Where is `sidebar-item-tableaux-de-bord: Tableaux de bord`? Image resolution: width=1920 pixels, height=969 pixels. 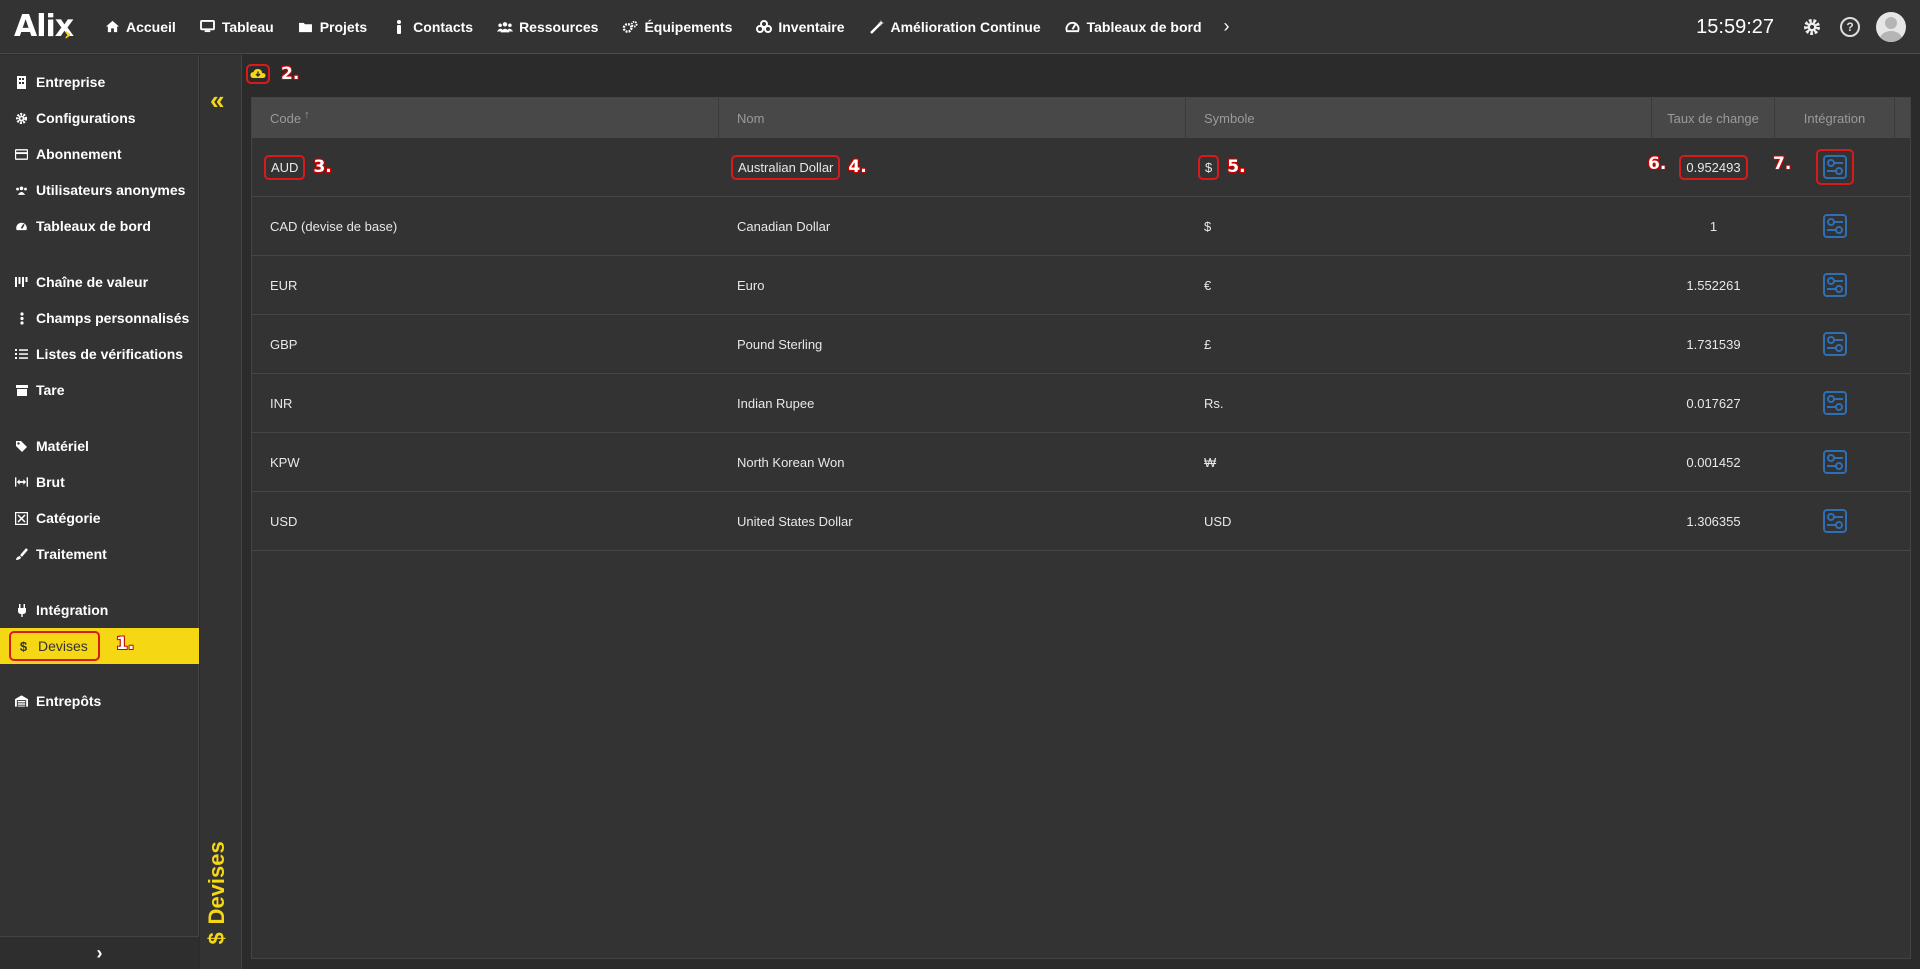
sidebar-item-tableaux-de-bord: Tableaux de bord is located at coordinates (99, 226).